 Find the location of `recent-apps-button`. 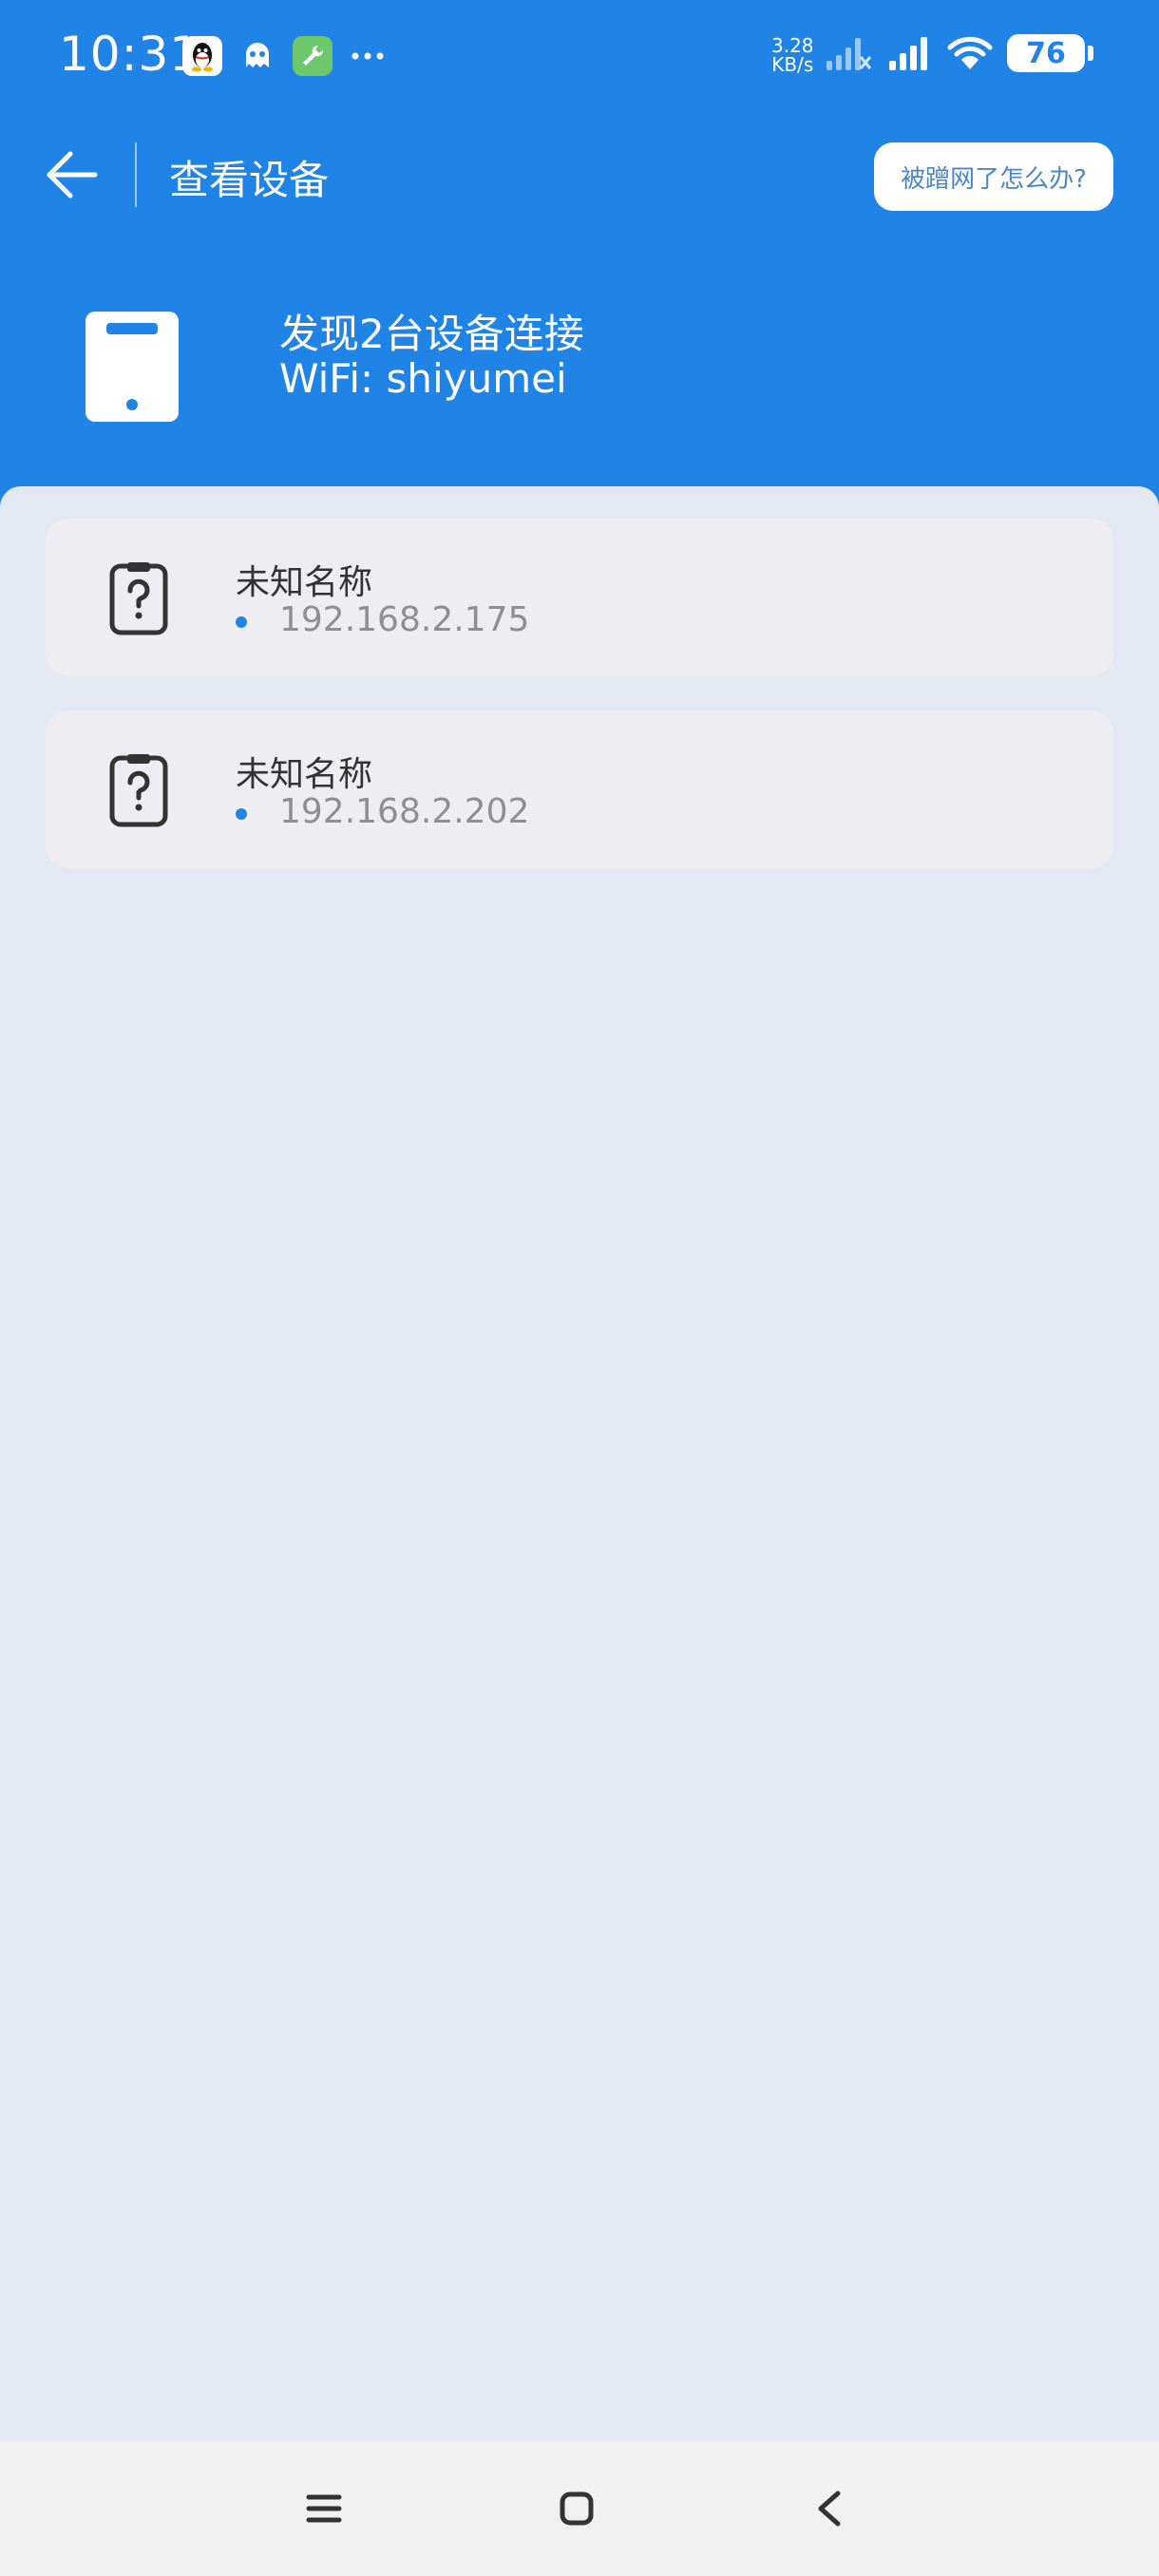

recent-apps-button is located at coordinates (324, 2508).